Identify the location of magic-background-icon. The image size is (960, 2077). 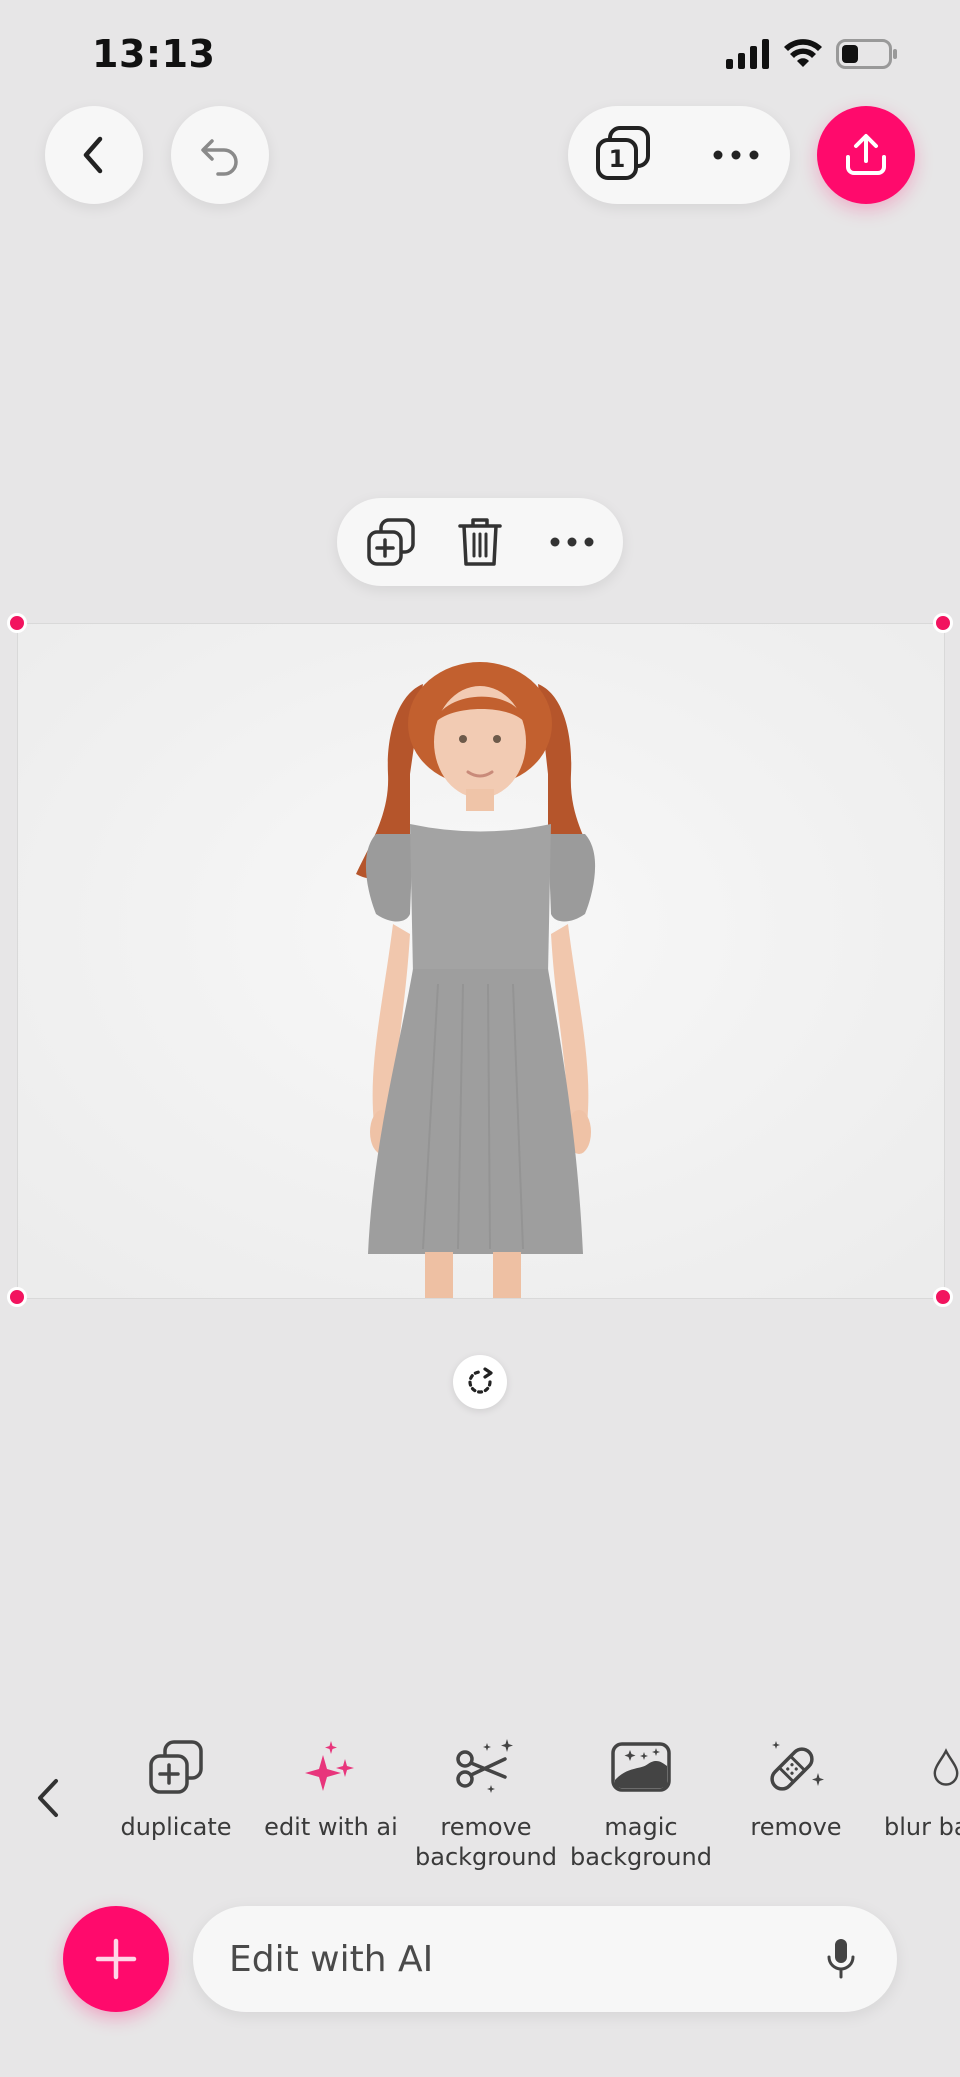
(641, 1767).